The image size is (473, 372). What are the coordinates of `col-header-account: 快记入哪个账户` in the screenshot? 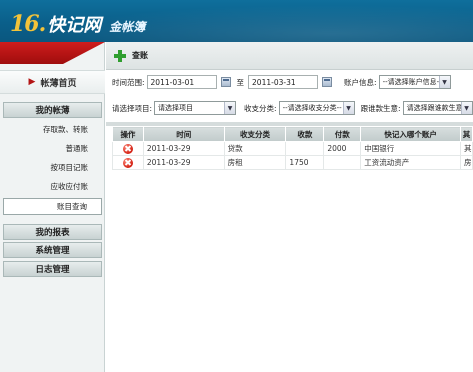 It's located at (410, 134).